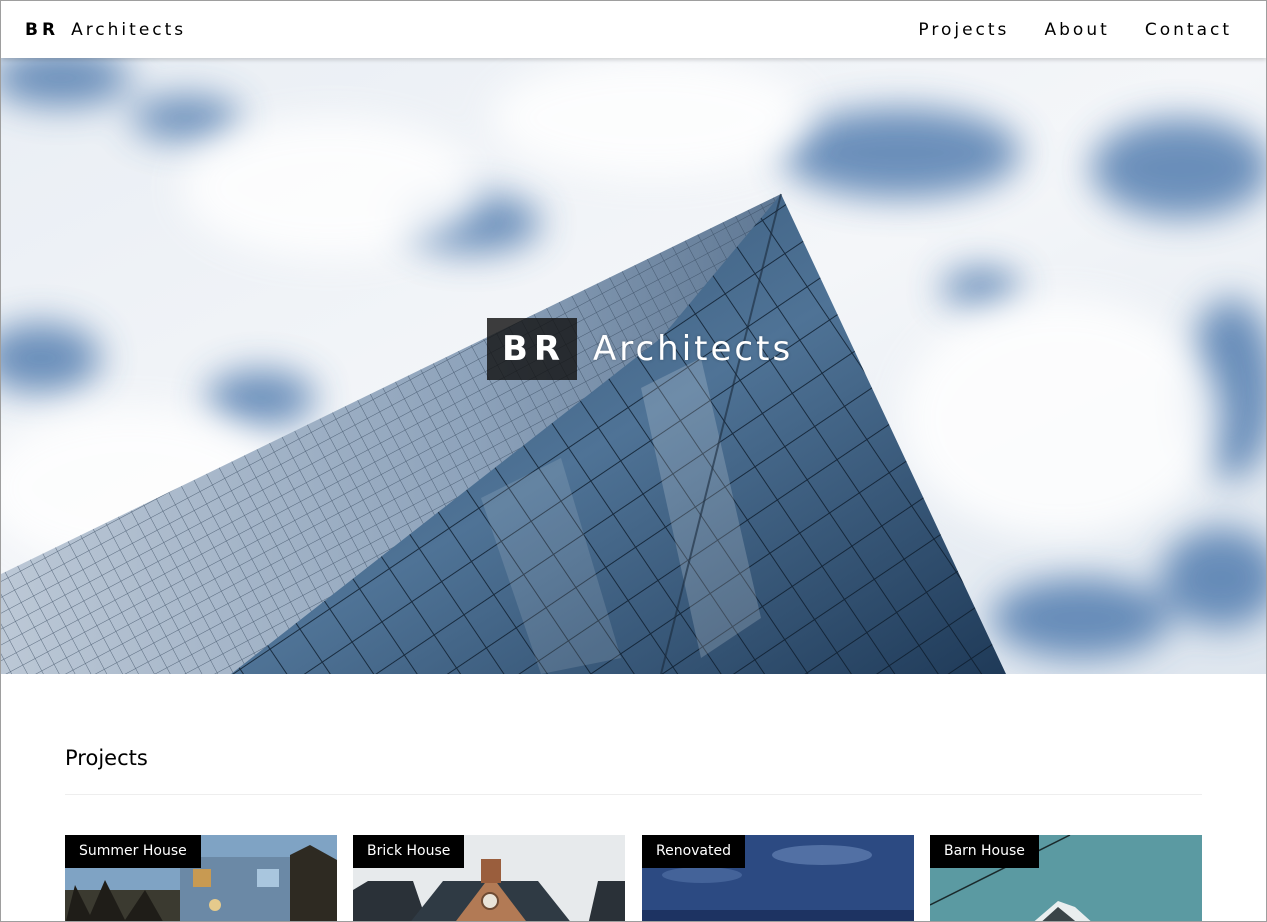 This screenshot has height=922, width=1267. I want to click on section-divider, so click(633, 794).